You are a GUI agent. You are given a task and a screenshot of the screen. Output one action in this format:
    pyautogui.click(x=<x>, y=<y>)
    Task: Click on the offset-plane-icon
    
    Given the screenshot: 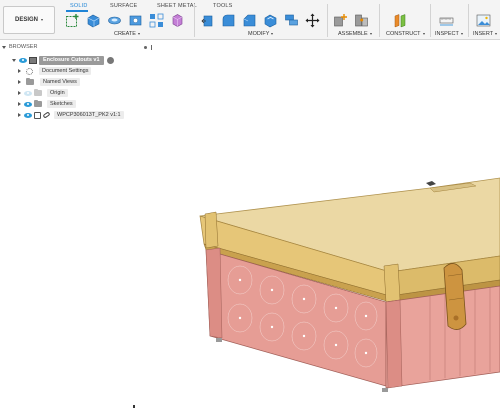 What is the action you would take?
    pyautogui.click(x=400, y=20)
    